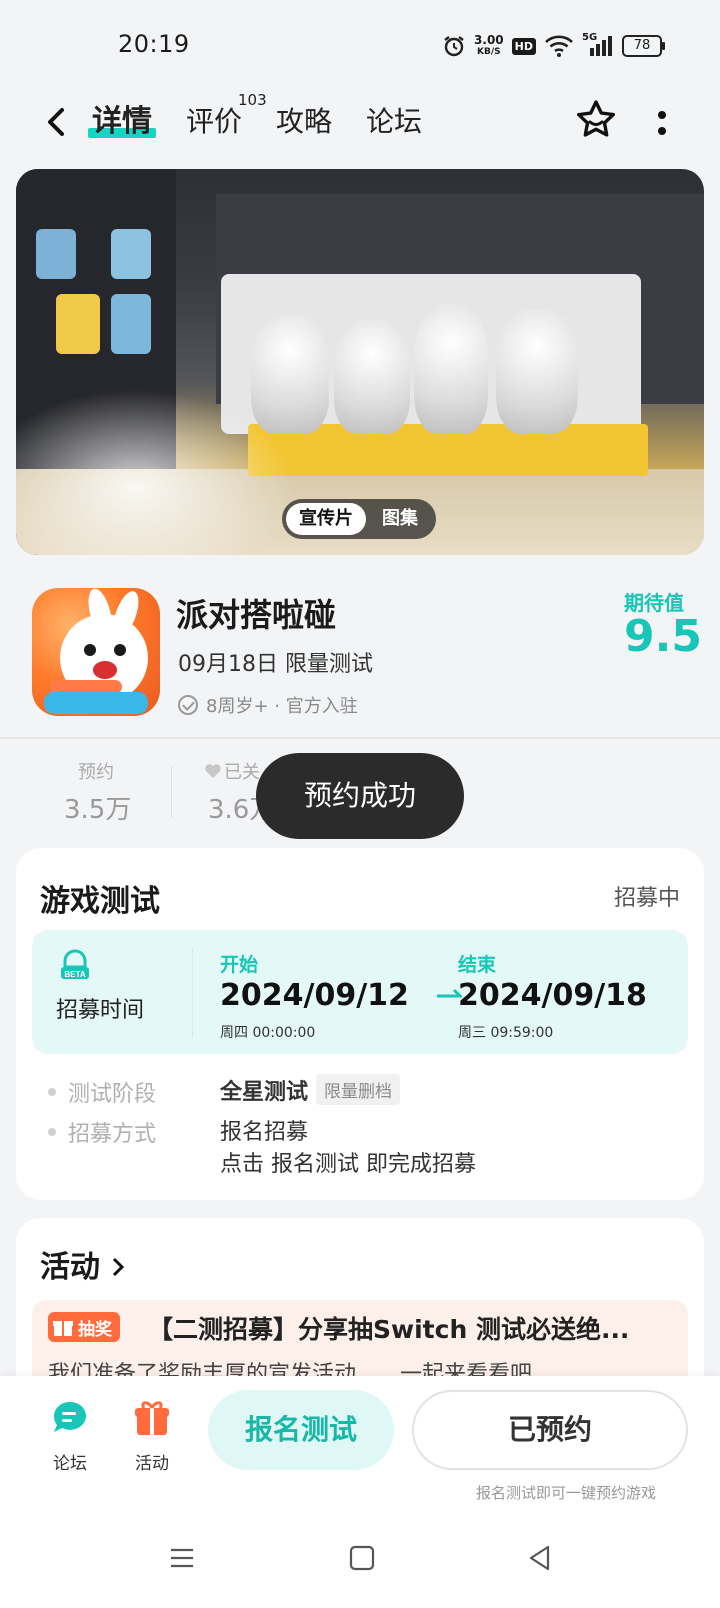 The width and height of the screenshot is (720, 1608). Describe the element at coordinates (310, 1090) in the screenshot. I see `test-stage-value-row: 全星测试 限量删档` at that location.